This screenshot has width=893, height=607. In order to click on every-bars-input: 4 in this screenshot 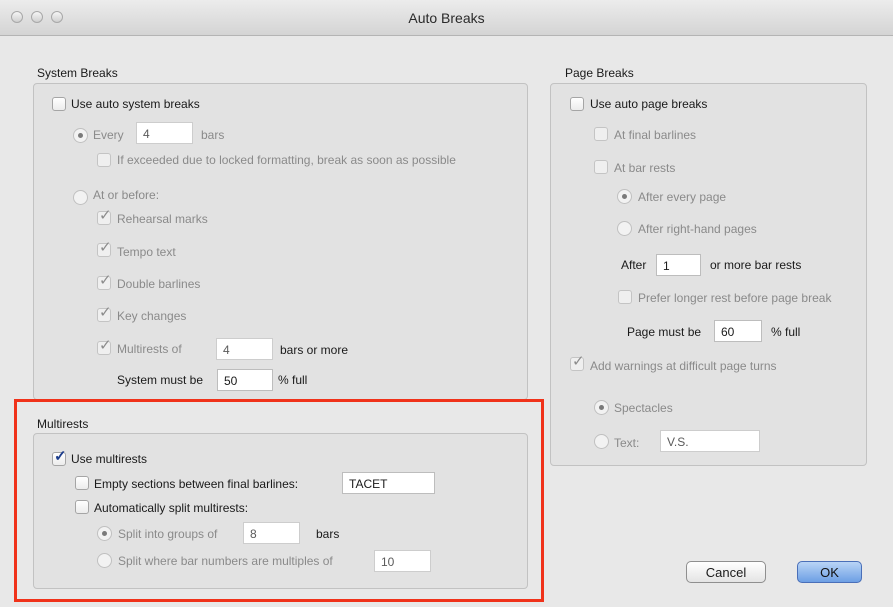, I will do `click(164, 133)`.